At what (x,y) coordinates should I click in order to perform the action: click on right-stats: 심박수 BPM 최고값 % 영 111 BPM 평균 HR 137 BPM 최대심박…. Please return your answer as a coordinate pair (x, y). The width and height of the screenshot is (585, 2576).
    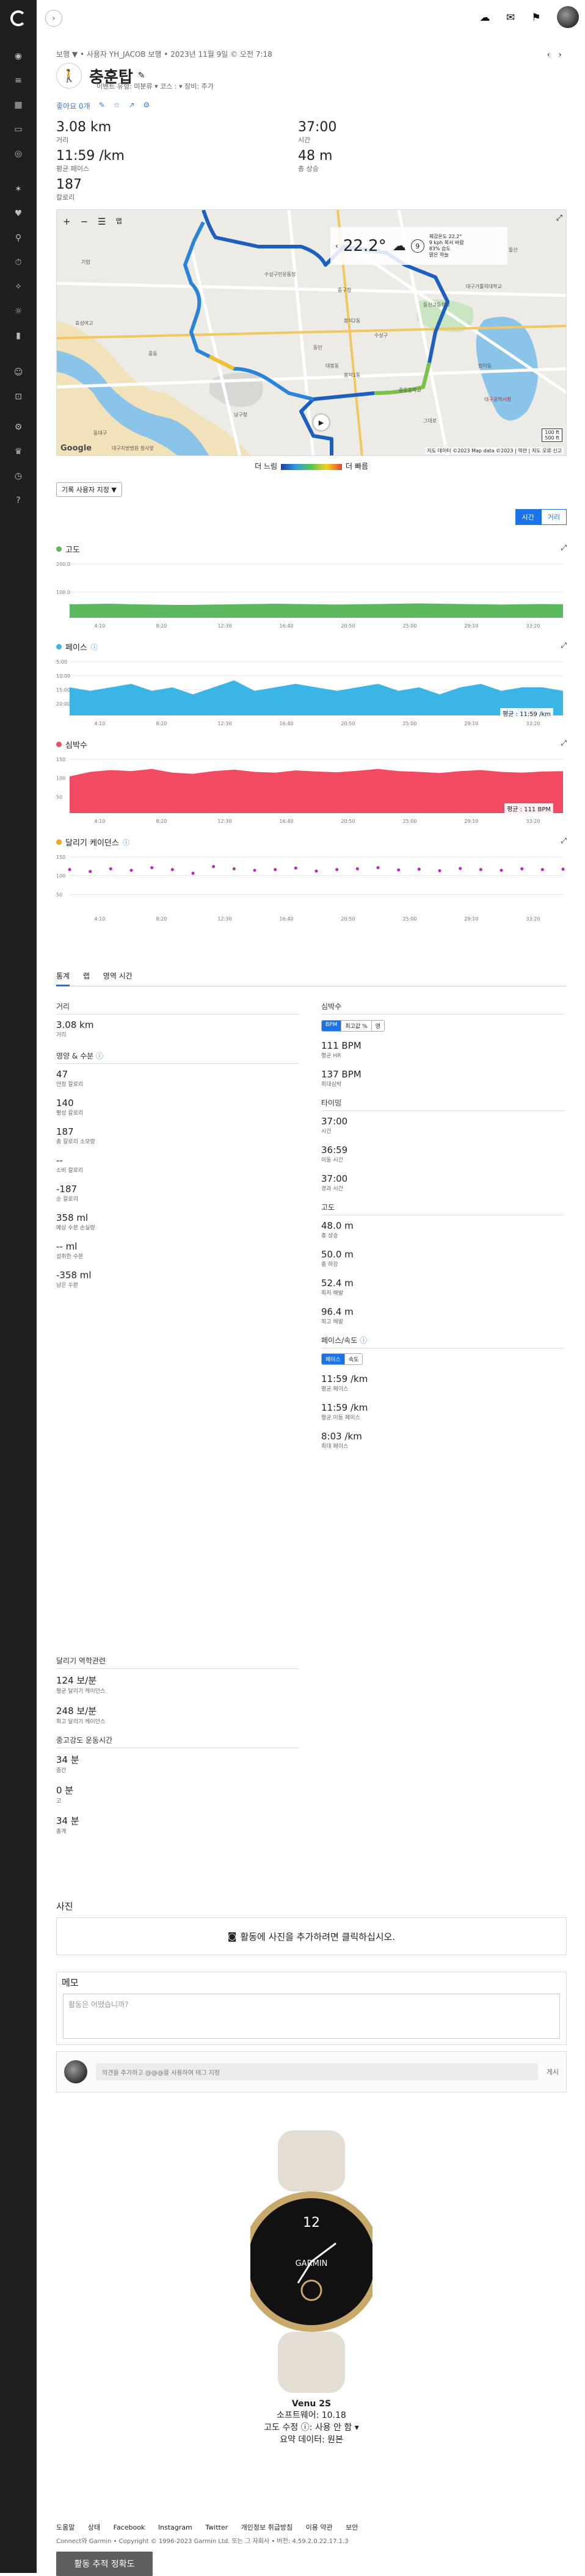
    Looking at the image, I should click on (442, 1230).